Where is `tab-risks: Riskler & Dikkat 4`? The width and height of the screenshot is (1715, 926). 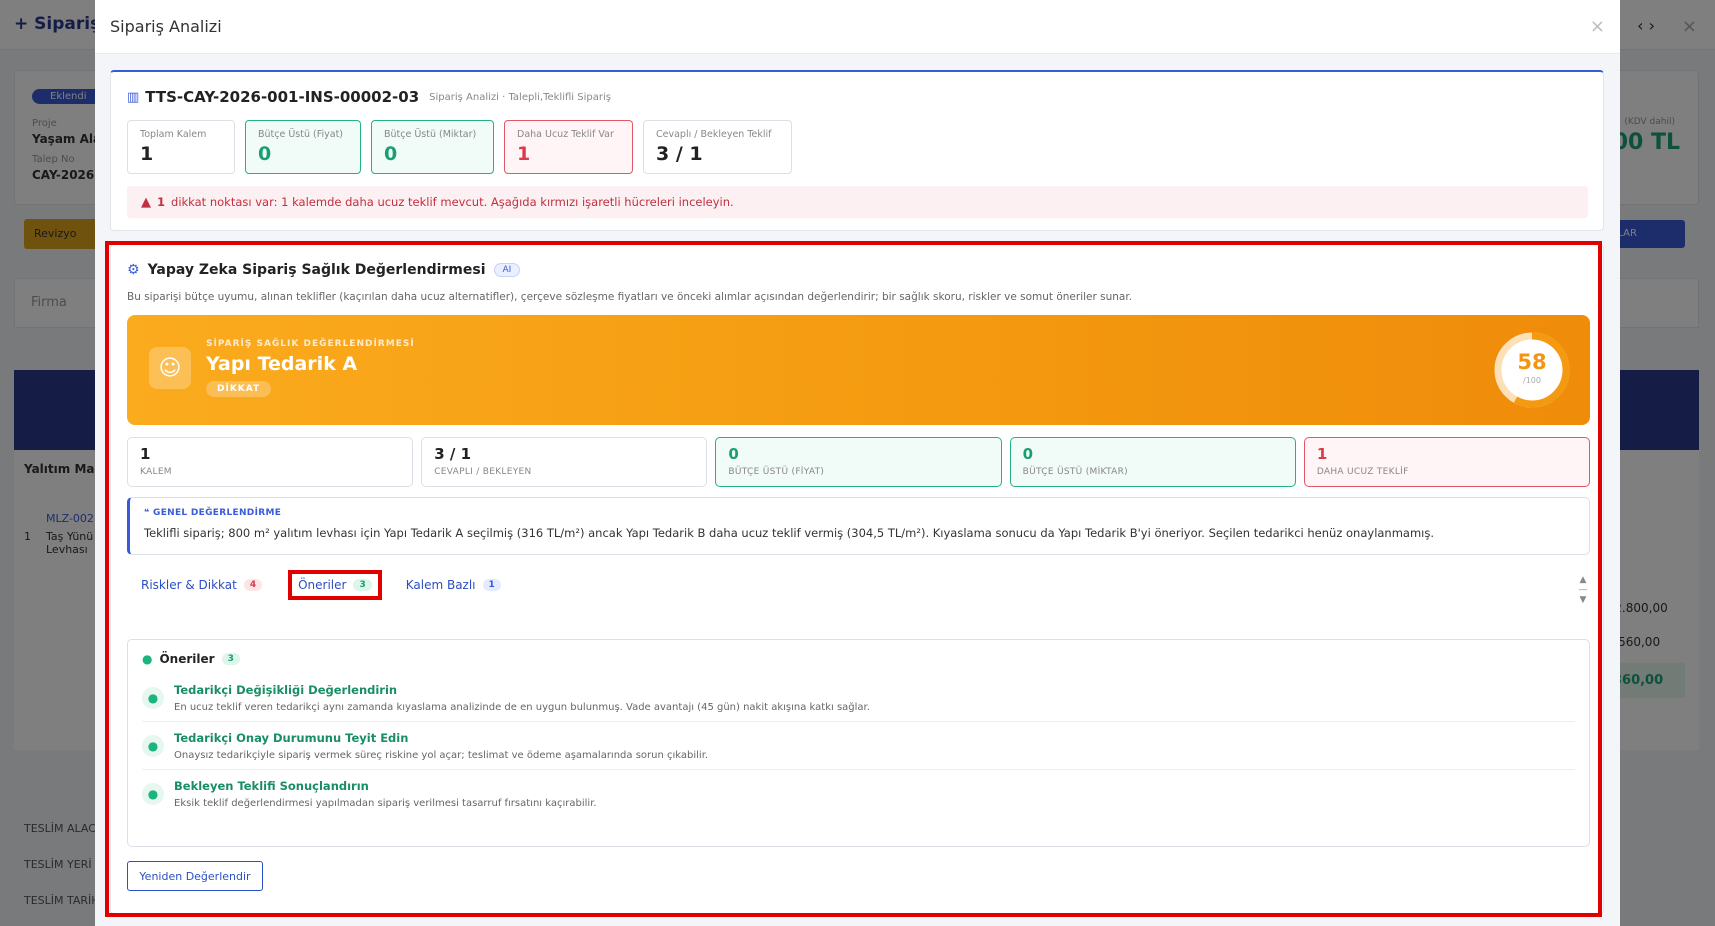
tab-risks: Riskler & Dikkat 4 is located at coordinates (201, 585).